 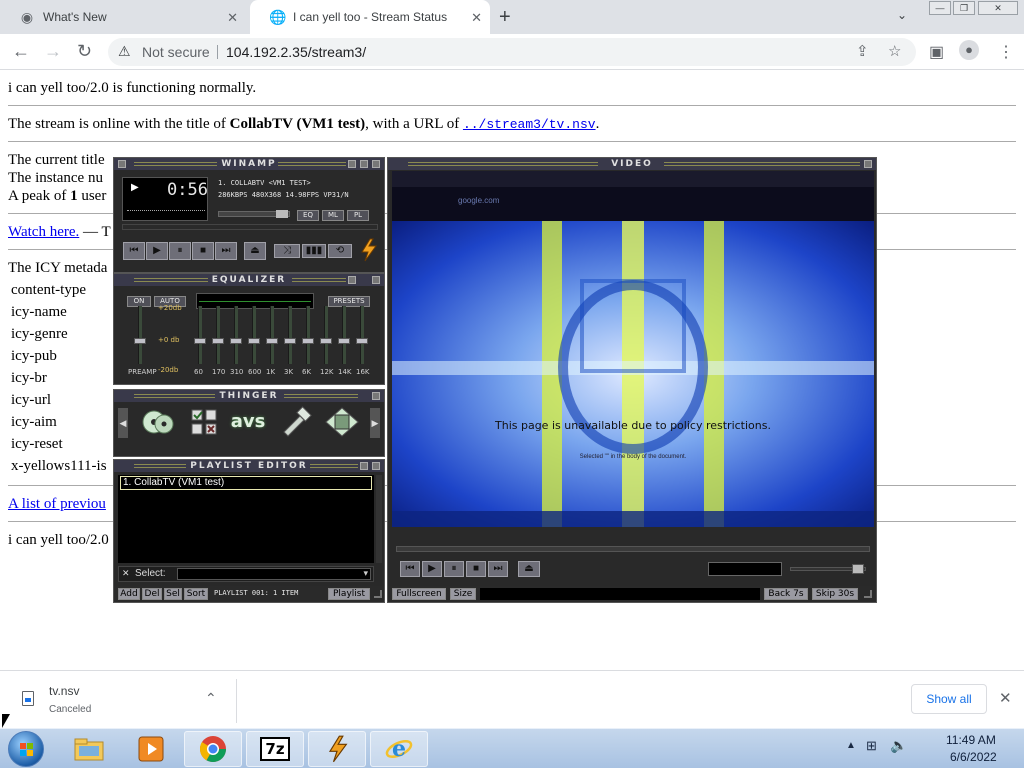 What do you see at coordinates (498, 569) in the screenshot?
I see `video-next-button: ⏭` at bounding box center [498, 569].